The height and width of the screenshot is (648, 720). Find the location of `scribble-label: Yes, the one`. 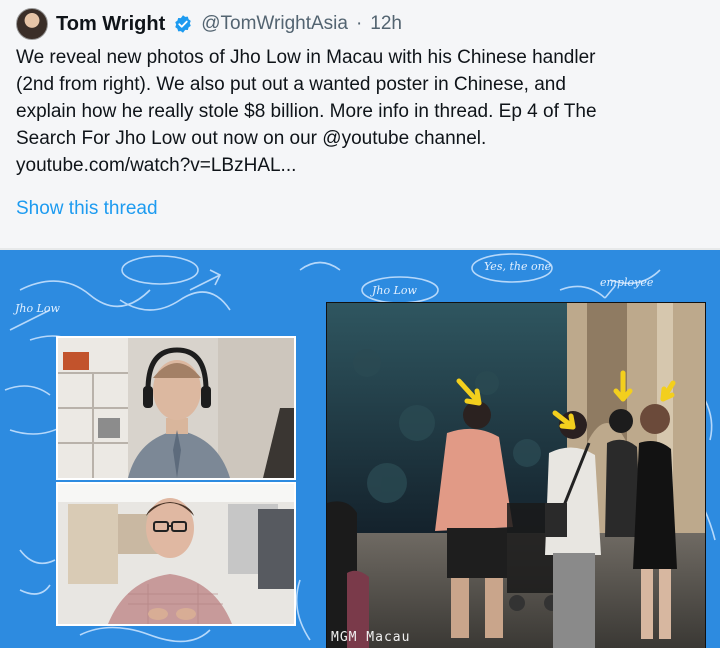

scribble-label: Yes, the one is located at coordinates (518, 266).